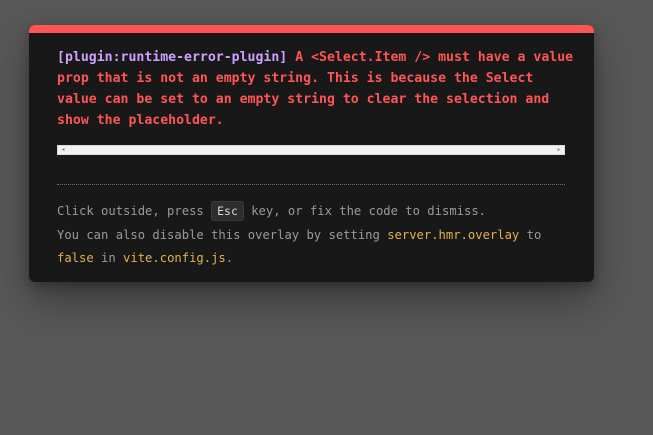 The image size is (653, 435). Describe the element at coordinates (311, 184) in the screenshot. I see `divider` at that location.